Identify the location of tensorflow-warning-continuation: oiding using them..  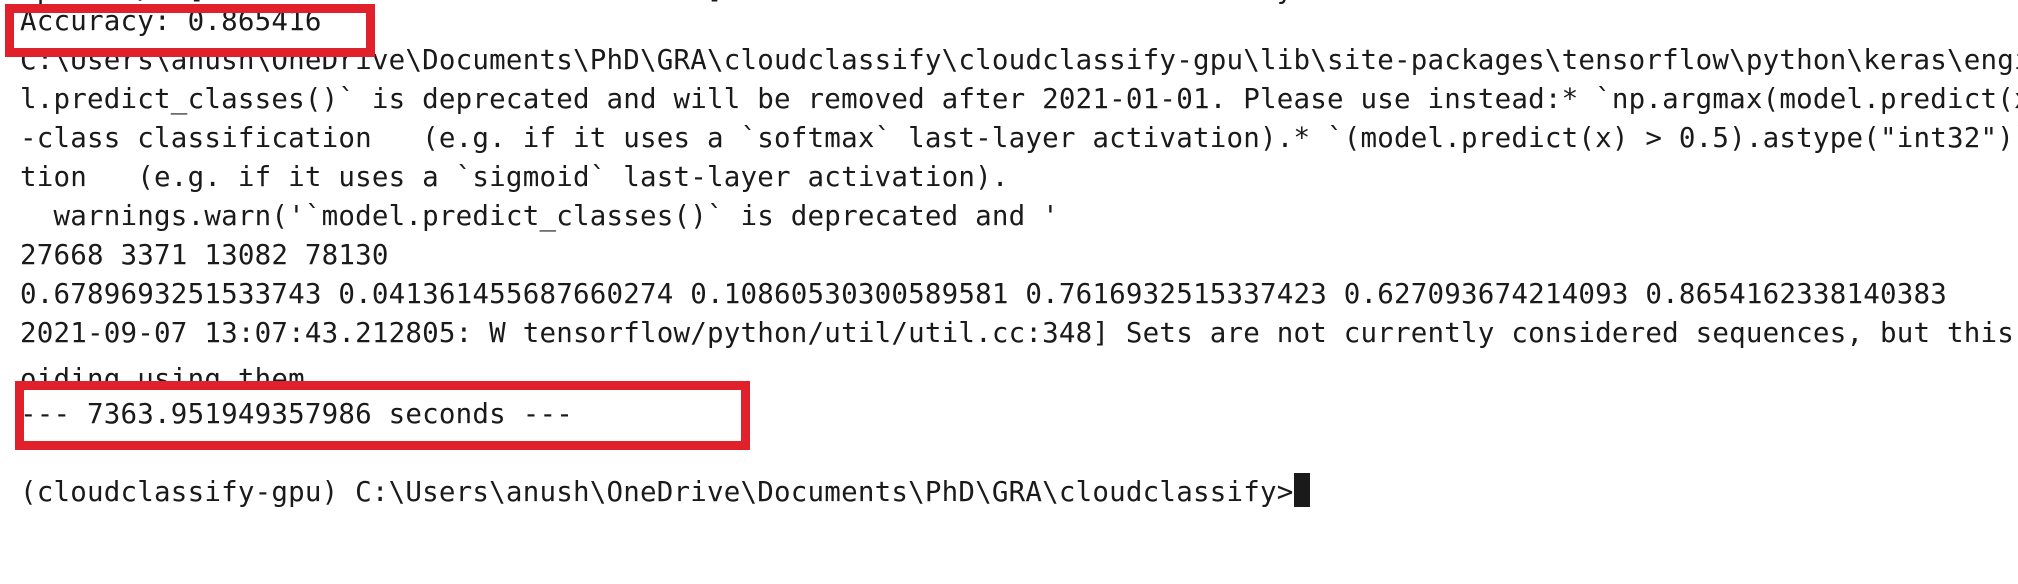
(171, 374).